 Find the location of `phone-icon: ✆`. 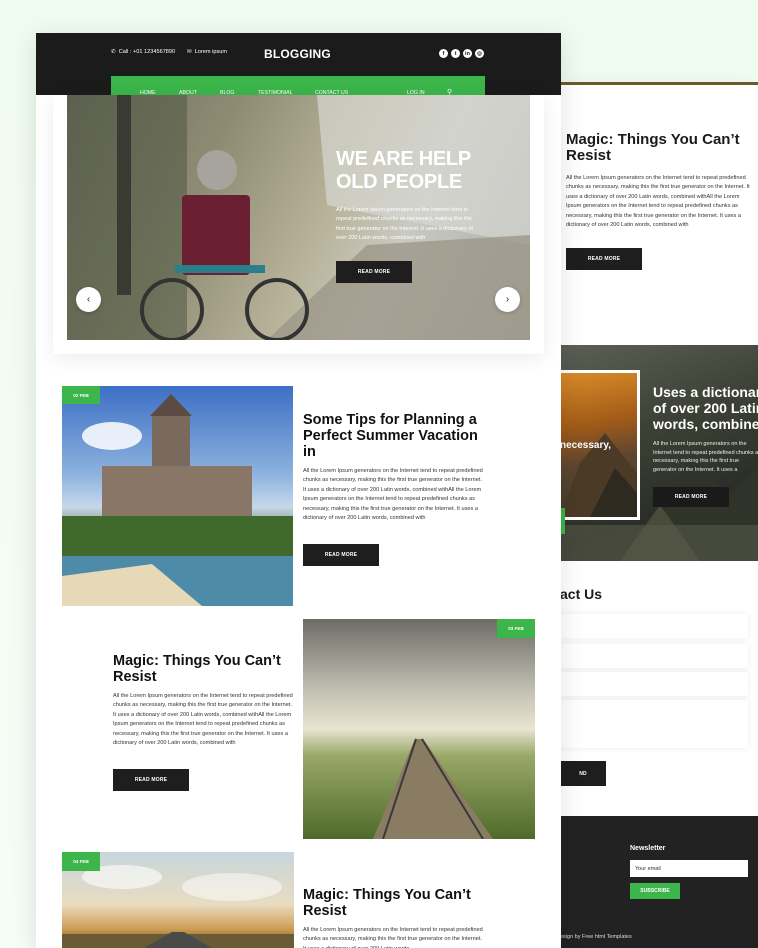

phone-icon: ✆ is located at coordinates (113, 52).